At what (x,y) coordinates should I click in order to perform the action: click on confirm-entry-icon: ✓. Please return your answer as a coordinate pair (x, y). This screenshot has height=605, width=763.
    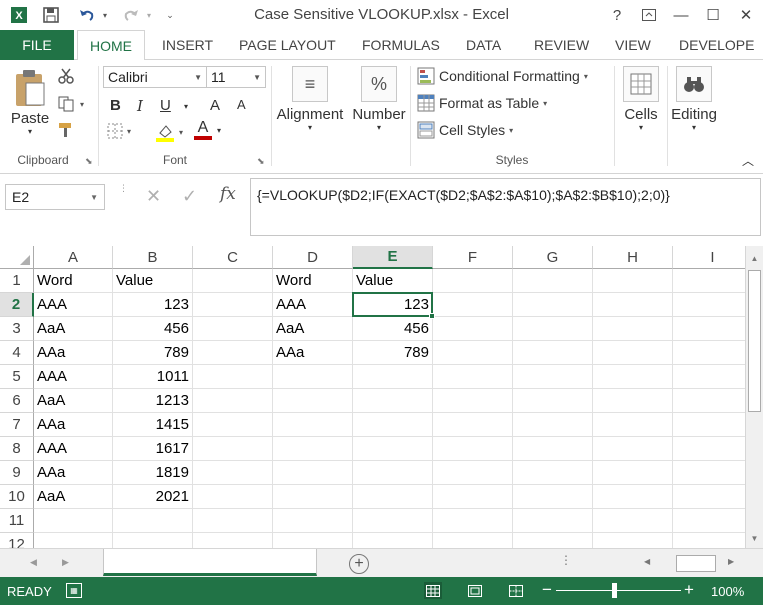
    Looking at the image, I should click on (189, 196).